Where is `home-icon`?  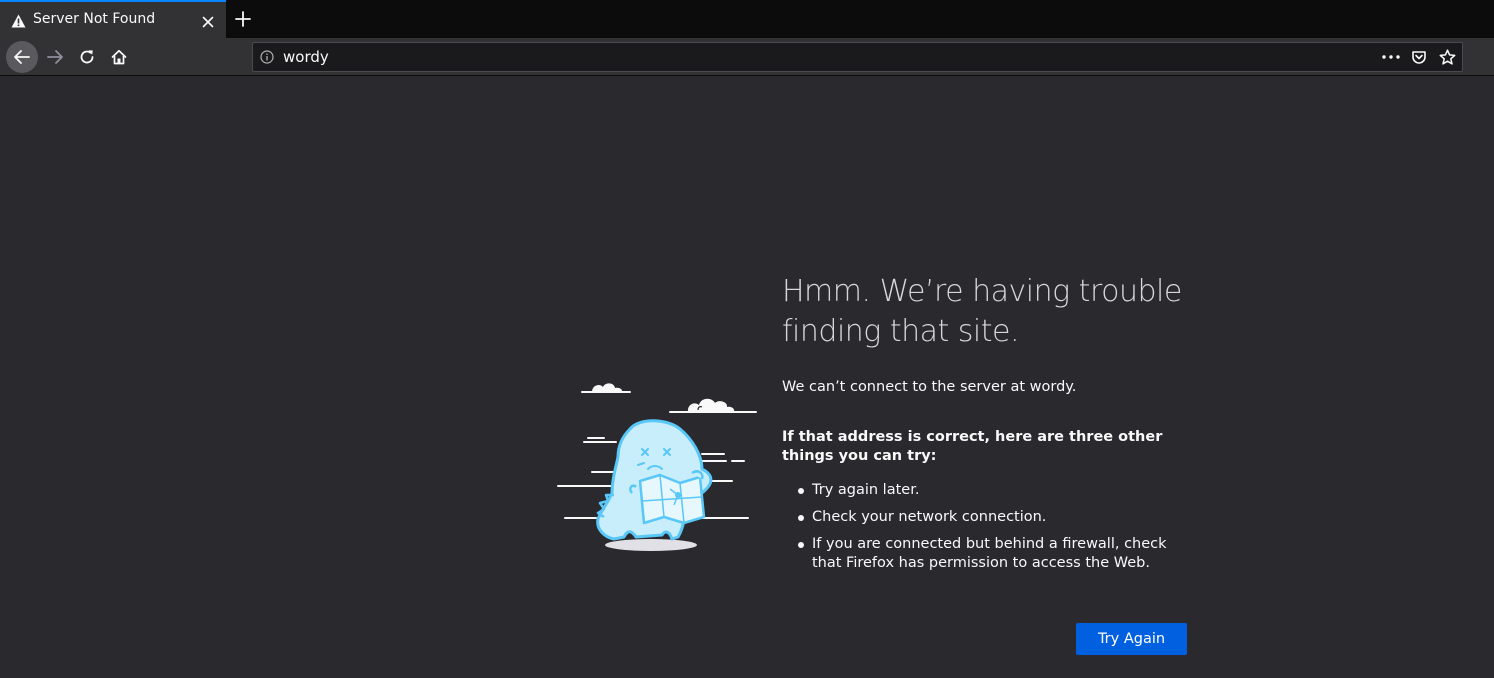 home-icon is located at coordinates (119, 57).